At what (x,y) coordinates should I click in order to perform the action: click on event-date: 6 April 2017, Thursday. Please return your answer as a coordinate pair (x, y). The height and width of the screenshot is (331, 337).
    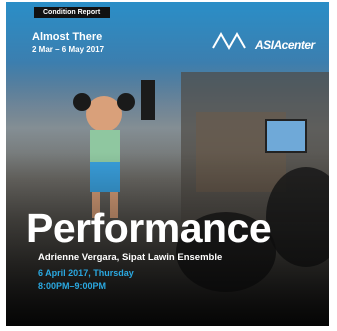
    Looking at the image, I should click on (86, 273).